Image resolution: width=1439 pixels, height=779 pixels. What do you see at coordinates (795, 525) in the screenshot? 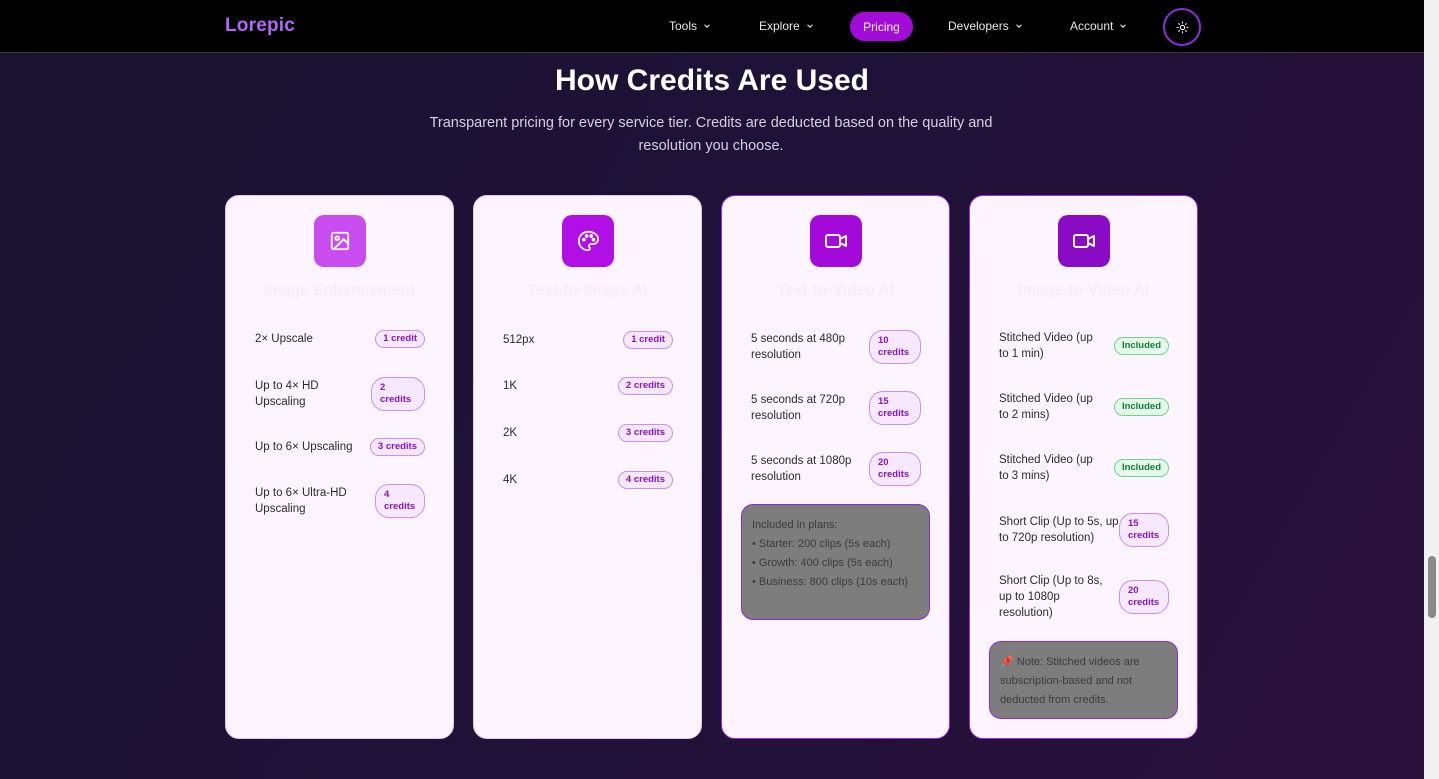
I see `plans-note-heading: Included in plans:` at bounding box center [795, 525].